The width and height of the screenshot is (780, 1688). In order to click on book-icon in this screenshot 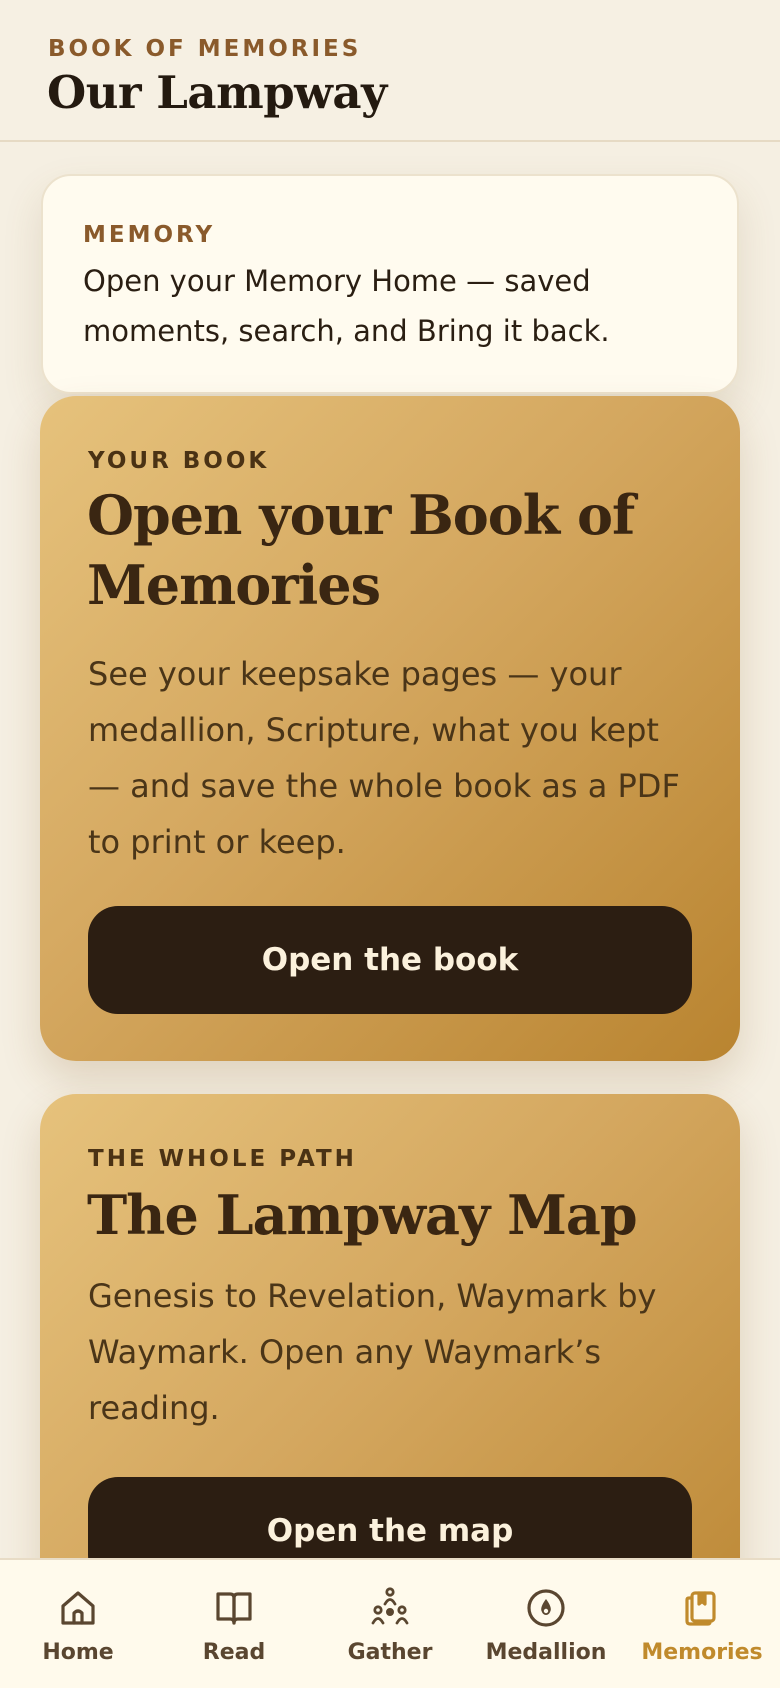, I will do `click(234, 1608)`.